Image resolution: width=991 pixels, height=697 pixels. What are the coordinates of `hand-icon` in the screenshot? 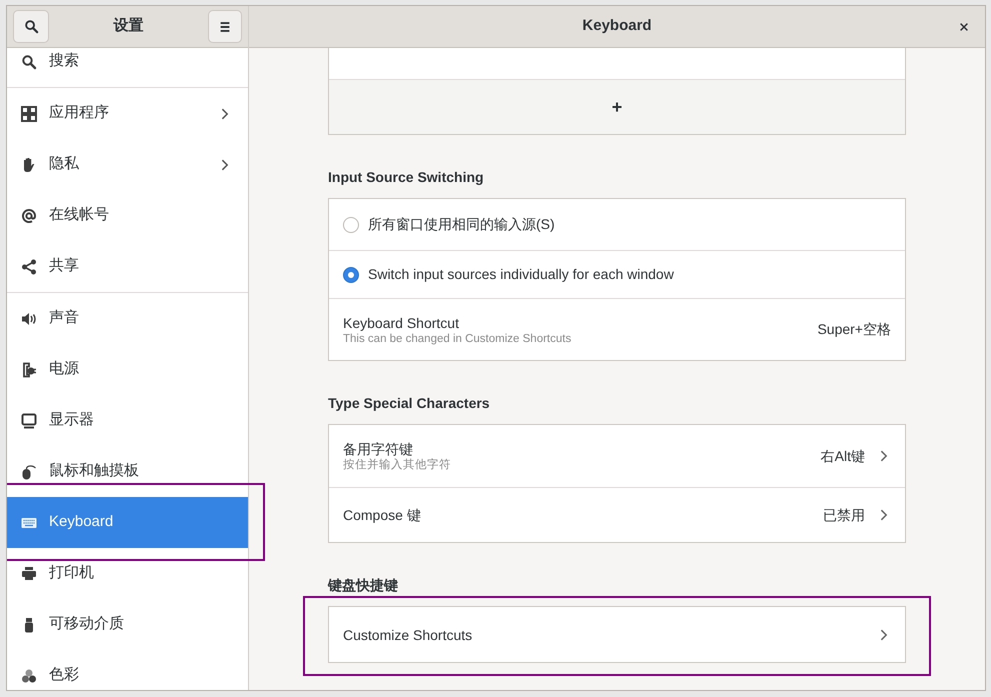 It's located at (29, 164).